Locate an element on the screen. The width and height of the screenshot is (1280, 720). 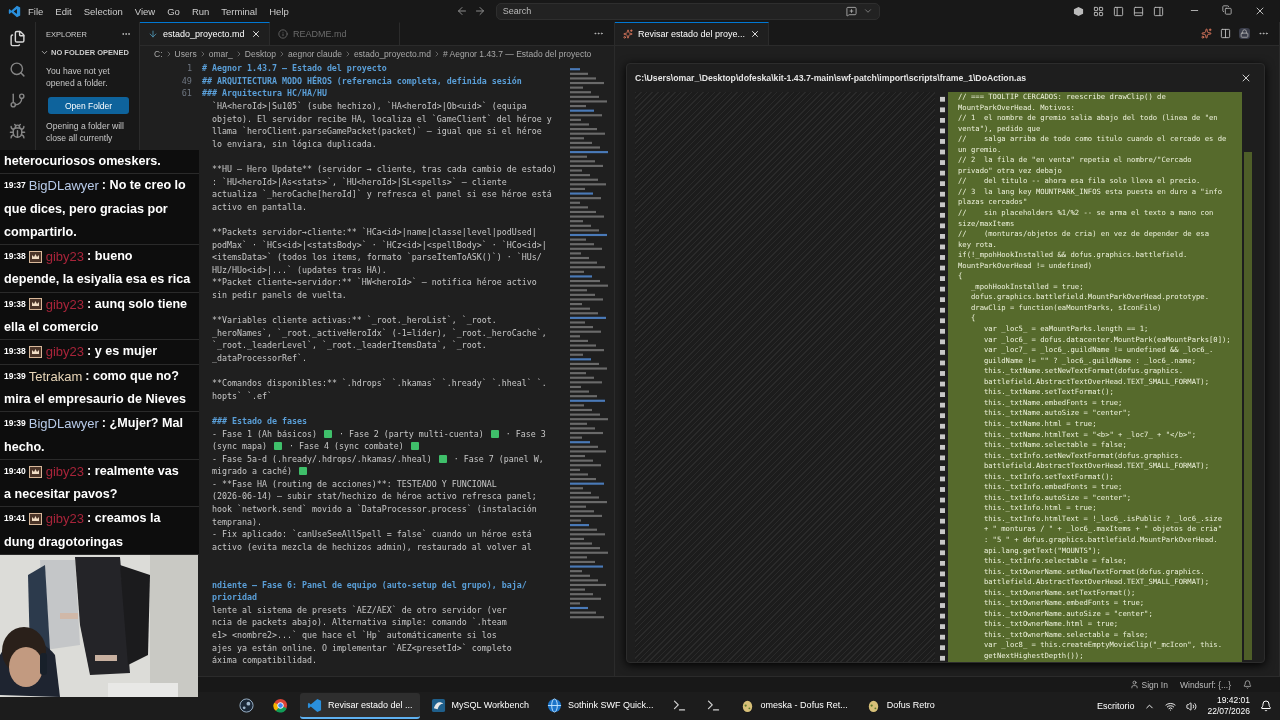
cube-icon is located at coordinates (1078, 11).